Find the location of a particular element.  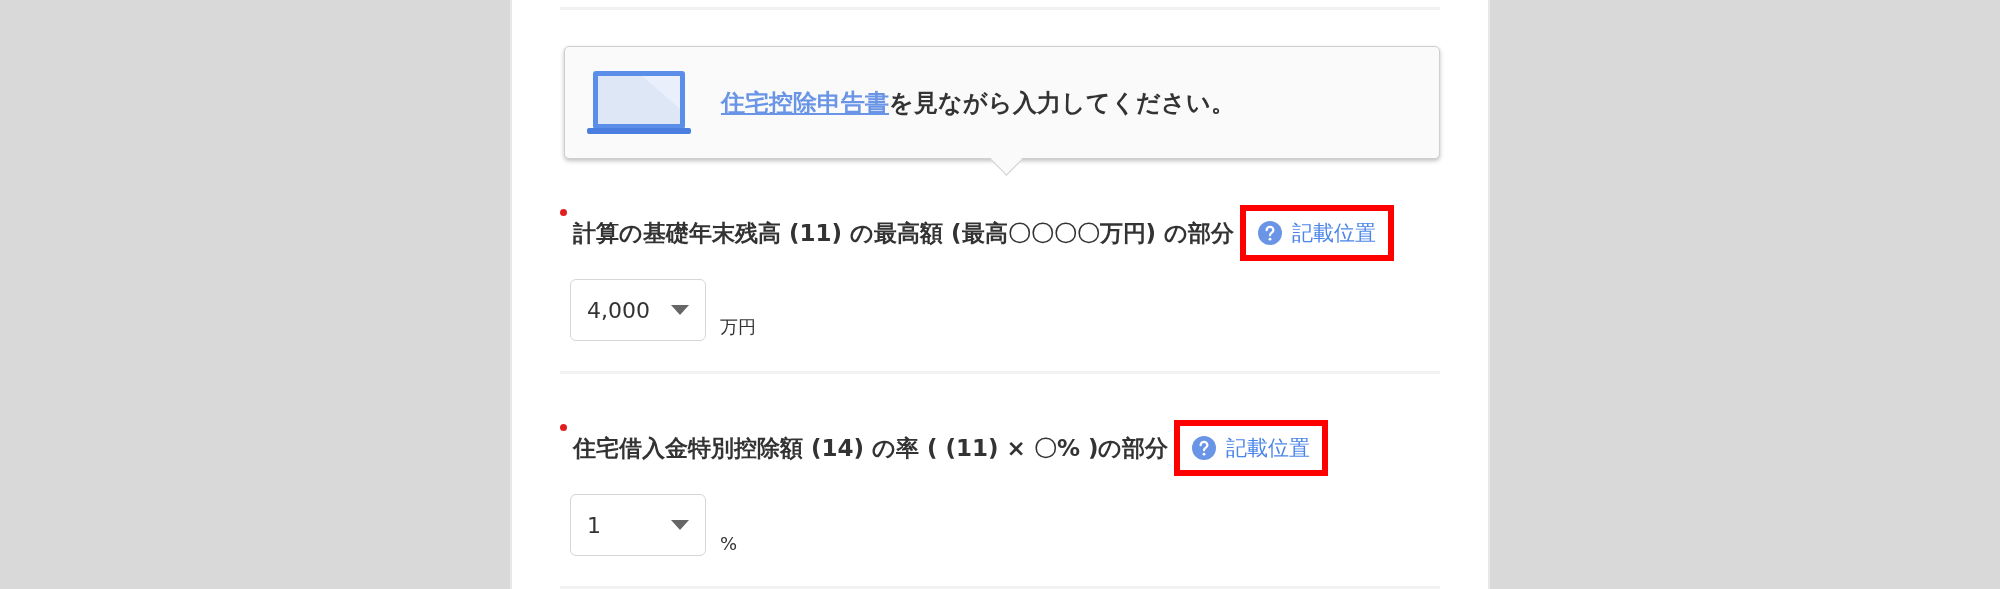

value-select: 4,000 is located at coordinates (638, 310).